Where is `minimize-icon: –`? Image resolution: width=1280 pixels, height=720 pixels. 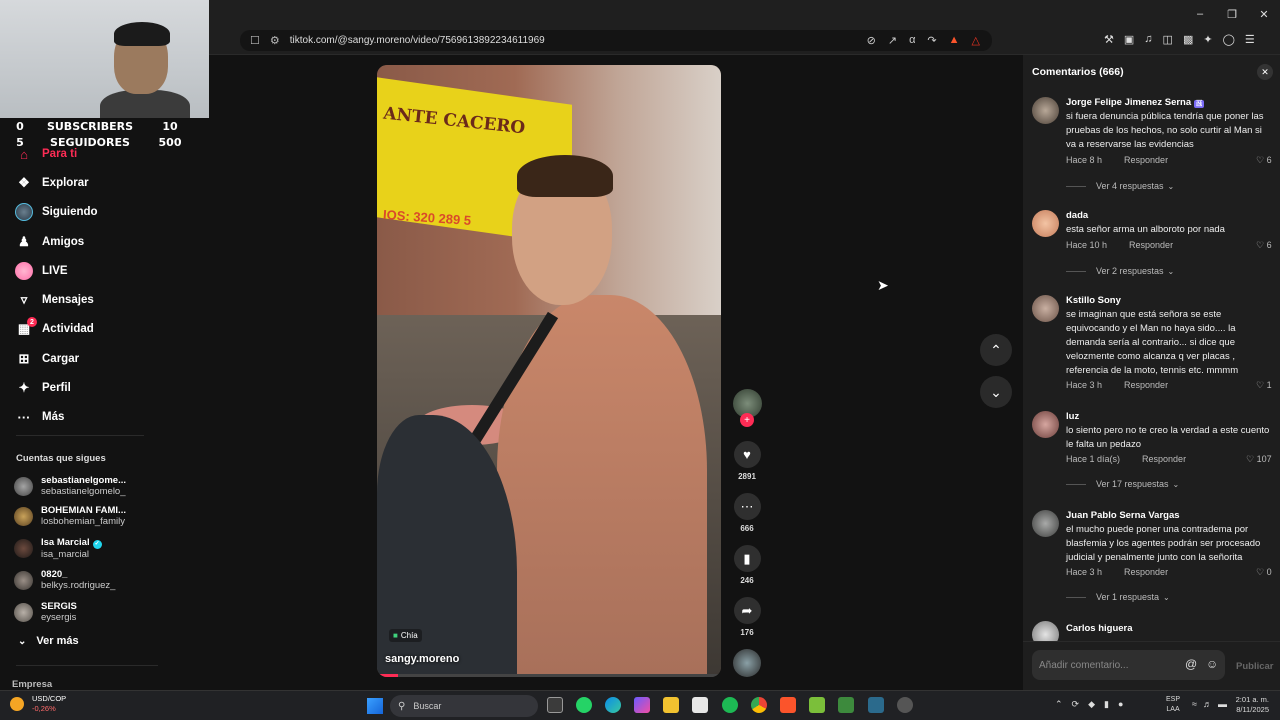 minimize-icon: – is located at coordinates (1200, 14).